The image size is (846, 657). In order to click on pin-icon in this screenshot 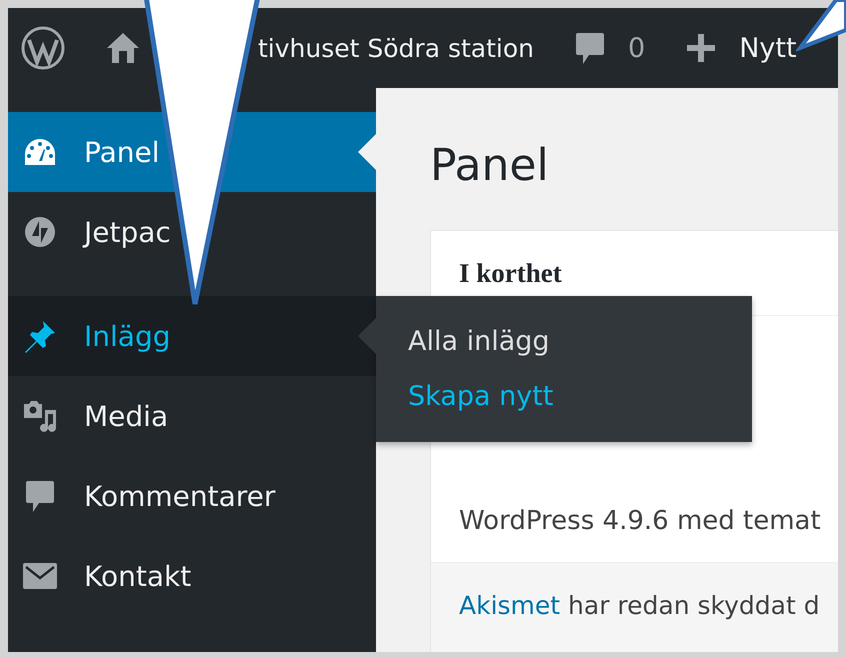, I will do `click(40, 336)`.